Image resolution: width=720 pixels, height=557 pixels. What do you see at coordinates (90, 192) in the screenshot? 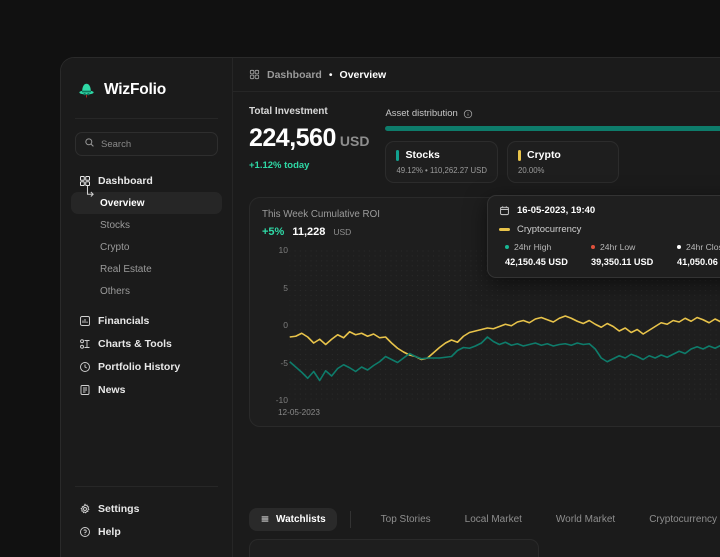
I see `arrow-hook-icon` at bounding box center [90, 192].